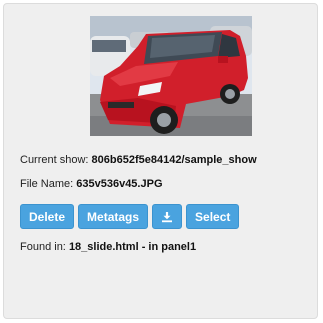  I want to click on file-name-line: File Name: 635v536v45.JPG, so click(91, 184).